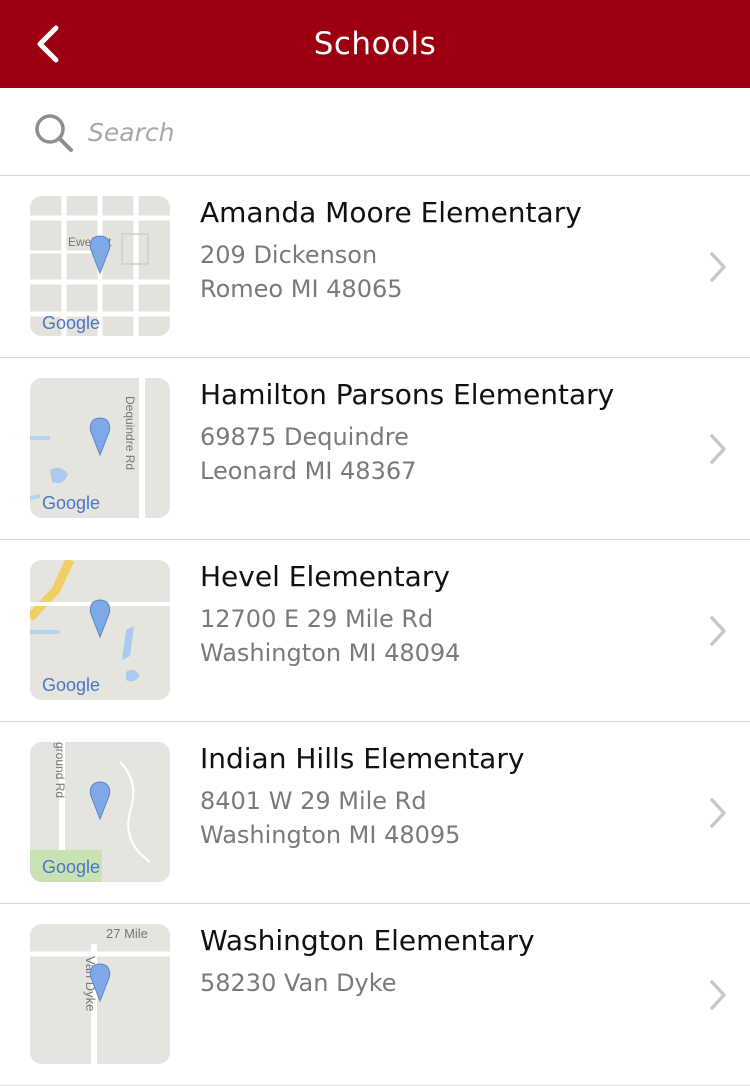 The width and height of the screenshot is (750, 1086). I want to click on map-image: Dequindre Rd Google, so click(100, 448).